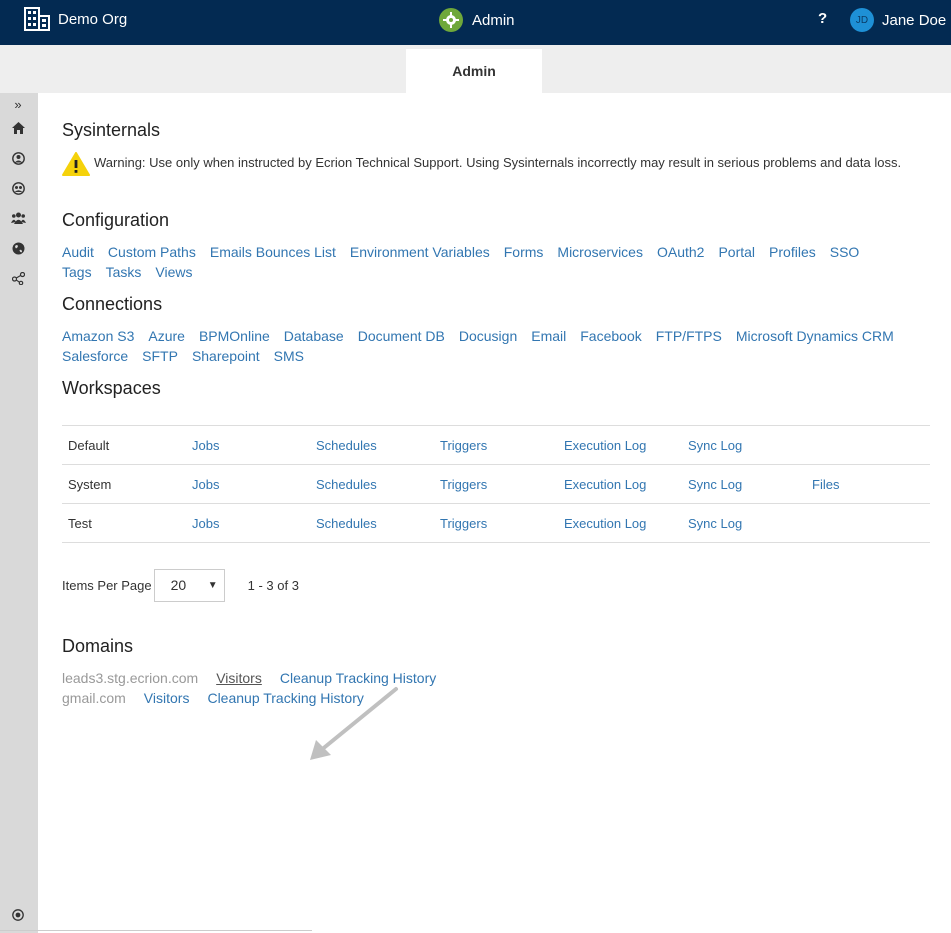  What do you see at coordinates (93, 19) in the screenshot?
I see `org-name: Demo Org` at bounding box center [93, 19].